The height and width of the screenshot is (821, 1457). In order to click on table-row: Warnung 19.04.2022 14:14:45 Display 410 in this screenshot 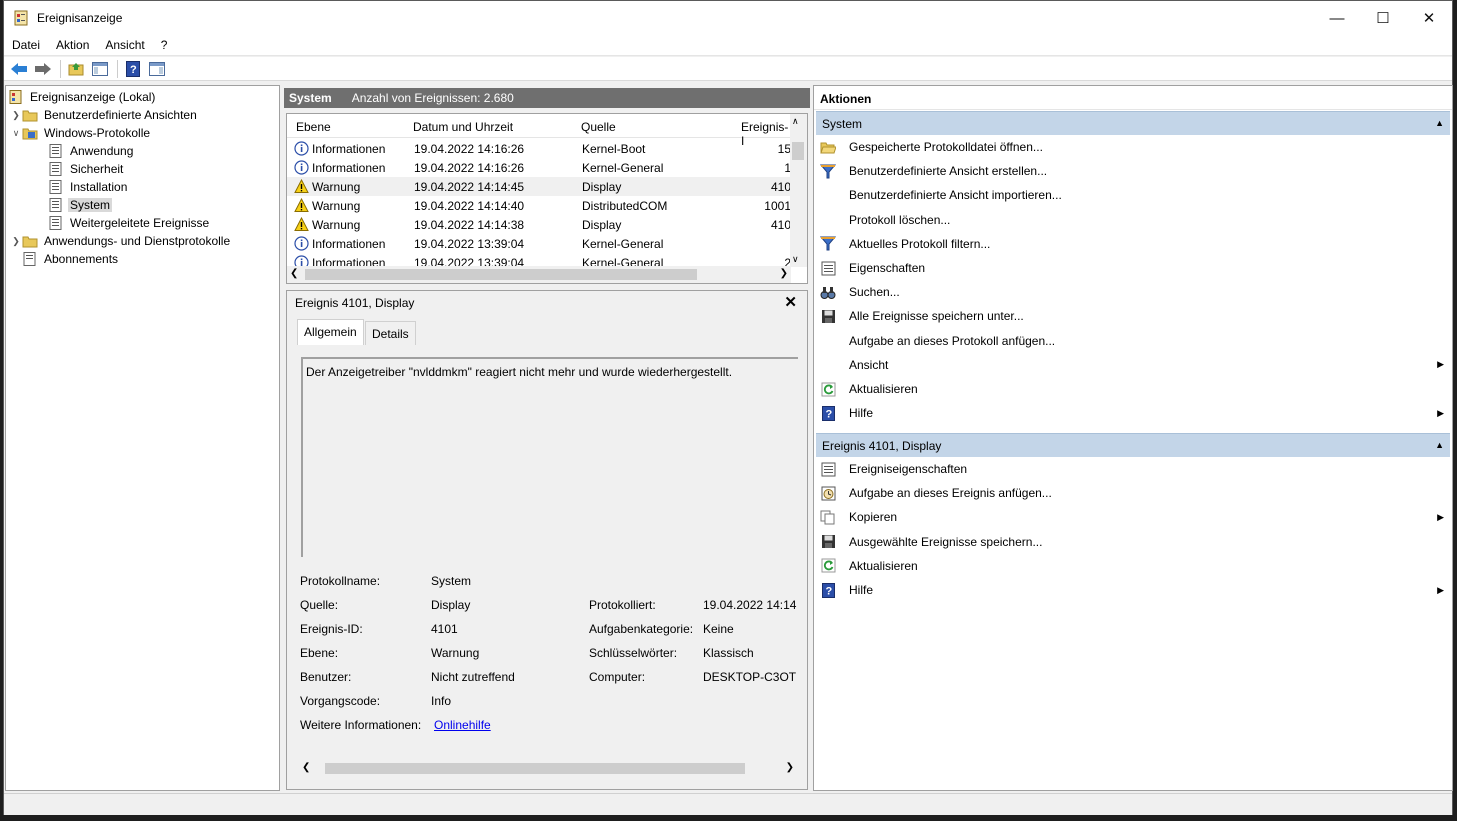, I will do `click(539, 186)`.